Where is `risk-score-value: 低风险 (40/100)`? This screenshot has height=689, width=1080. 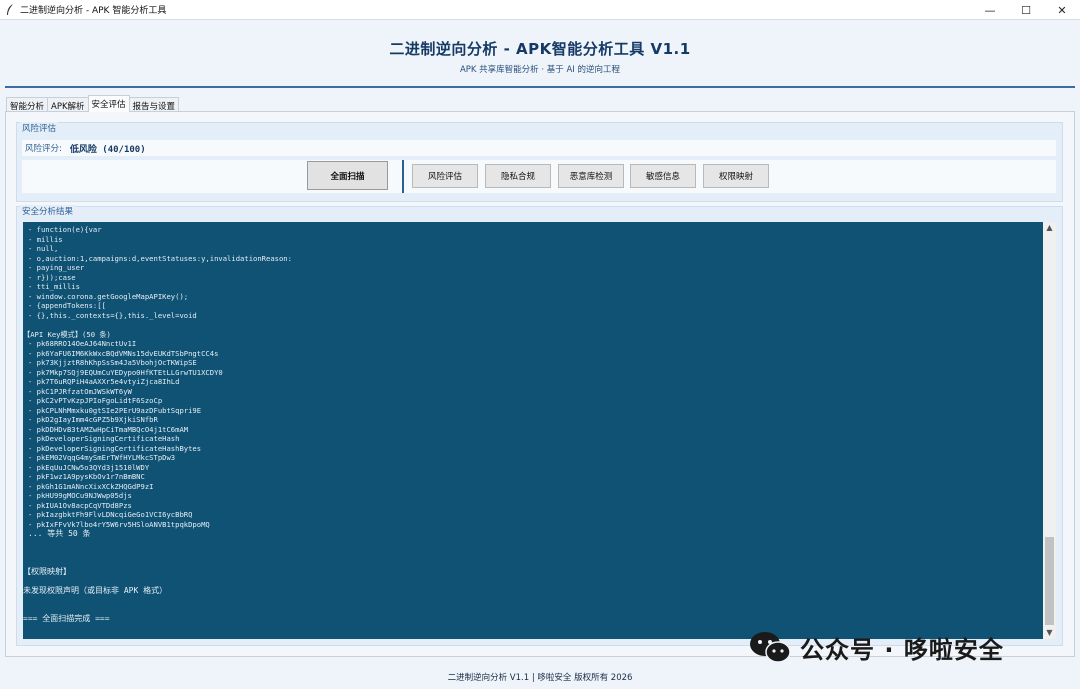 risk-score-value: 低风险 (40/100) is located at coordinates (107, 149).